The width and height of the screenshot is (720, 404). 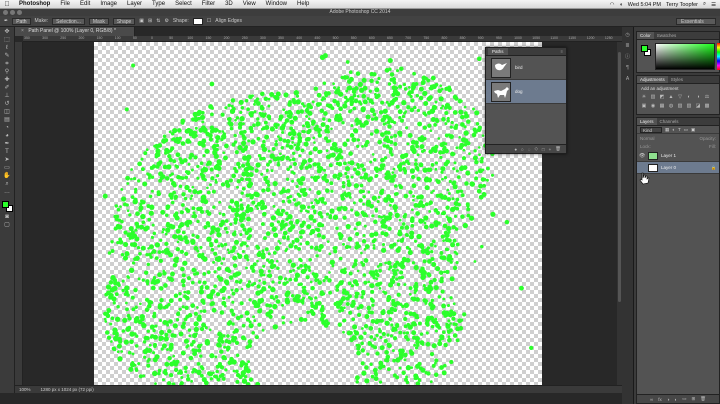 I want to click on crop-tool-icon: ⌗, so click(x=7, y=64).